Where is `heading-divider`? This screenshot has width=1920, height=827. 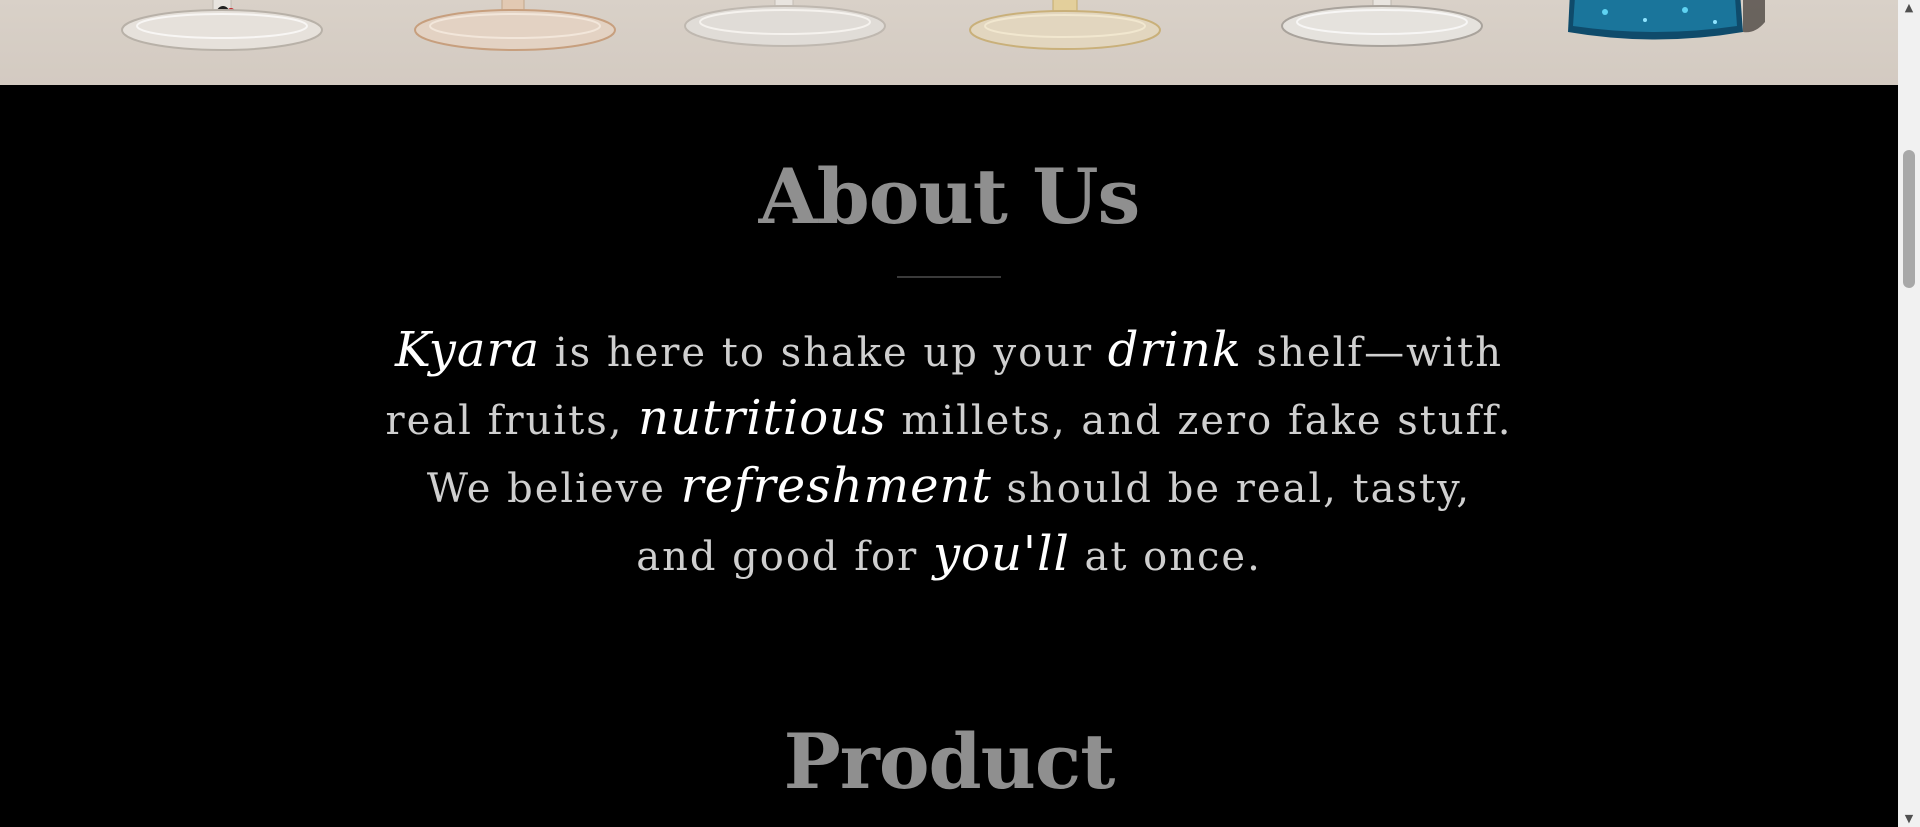 heading-divider is located at coordinates (949, 277).